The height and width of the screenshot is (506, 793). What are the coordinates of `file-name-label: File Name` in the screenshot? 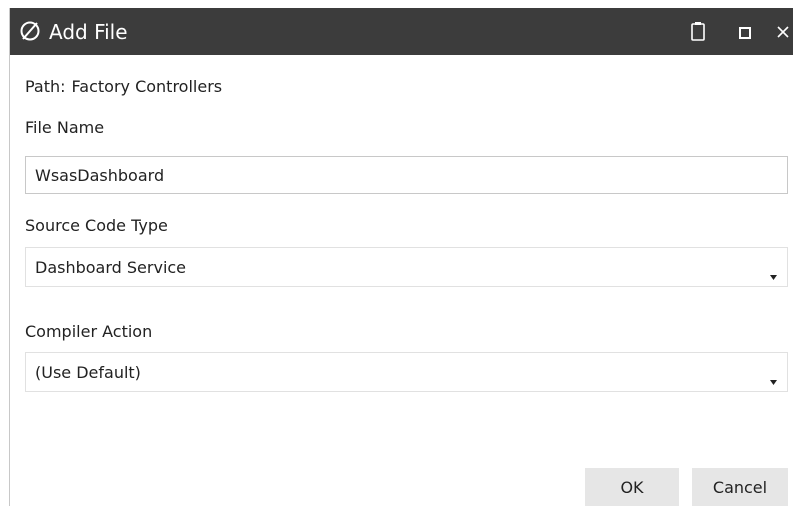 It's located at (65, 127).